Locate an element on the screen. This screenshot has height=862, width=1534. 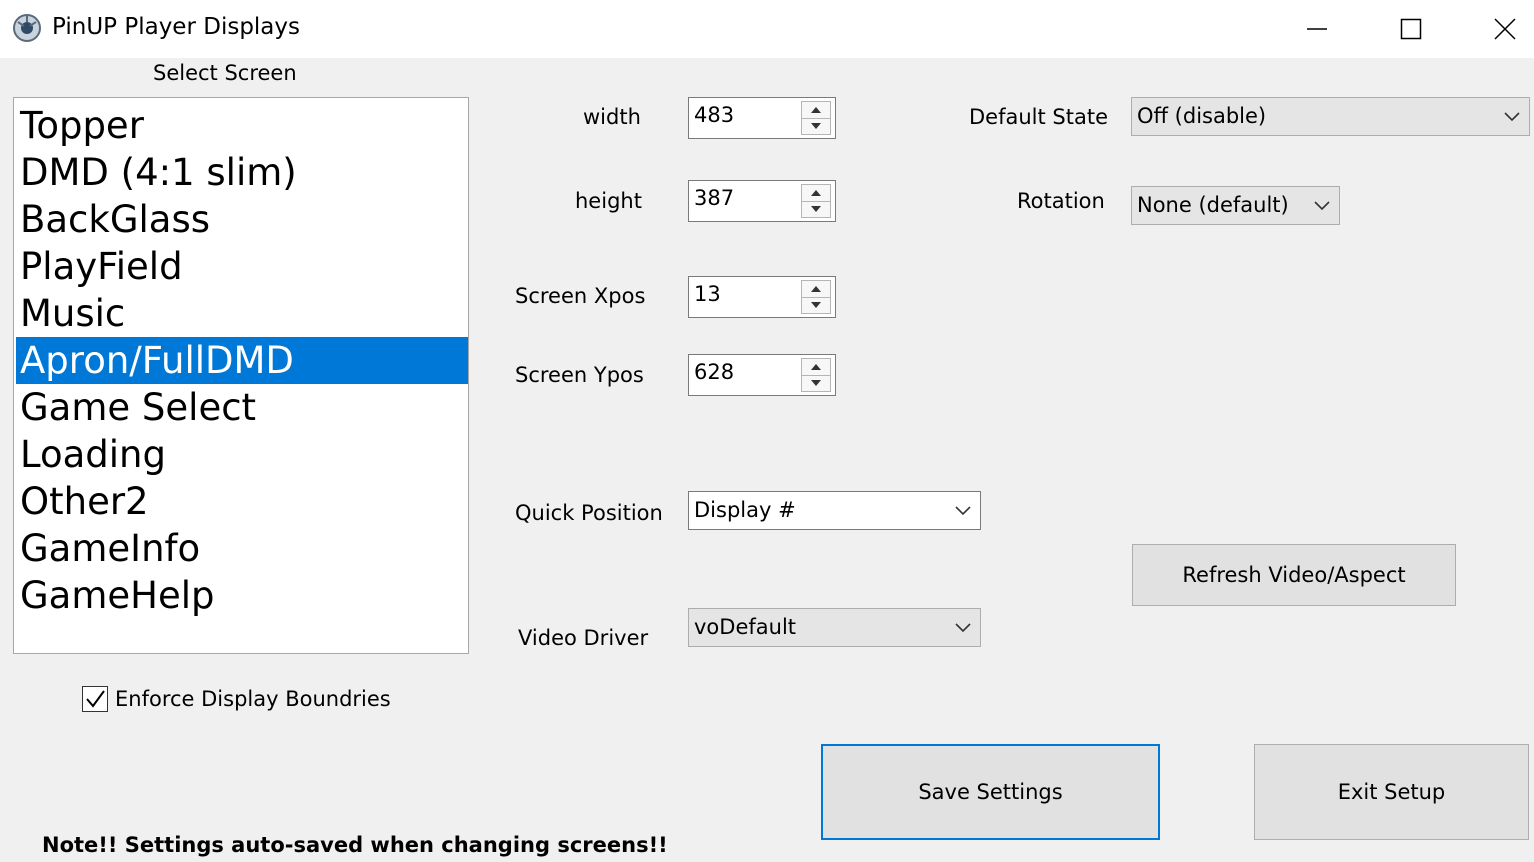
checkmark-icon is located at coordinates (95, 699).